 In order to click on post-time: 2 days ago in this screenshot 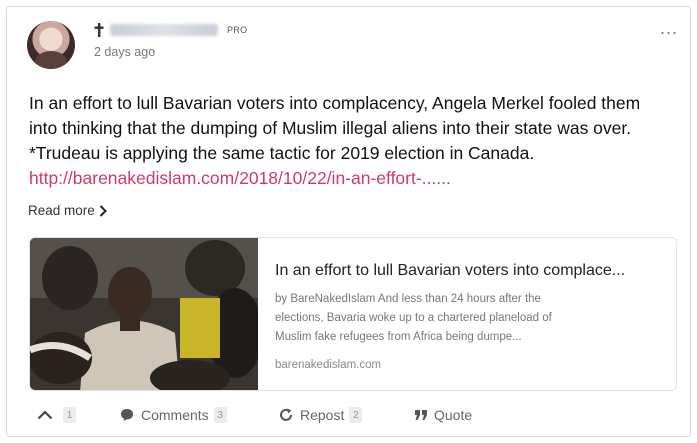, I will do `click(124, 52)`.